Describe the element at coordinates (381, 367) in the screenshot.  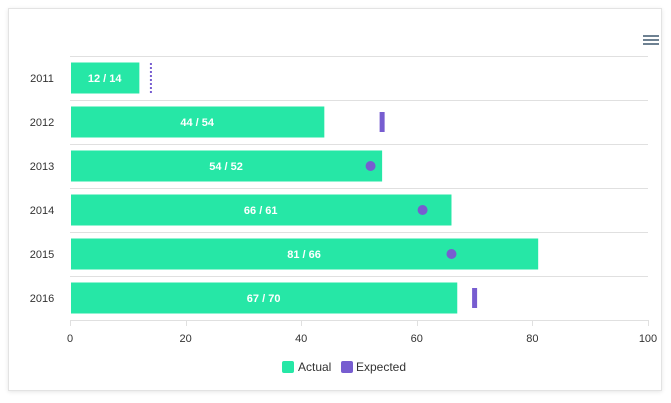
I see `legend-label-expected: Expected` at that location.